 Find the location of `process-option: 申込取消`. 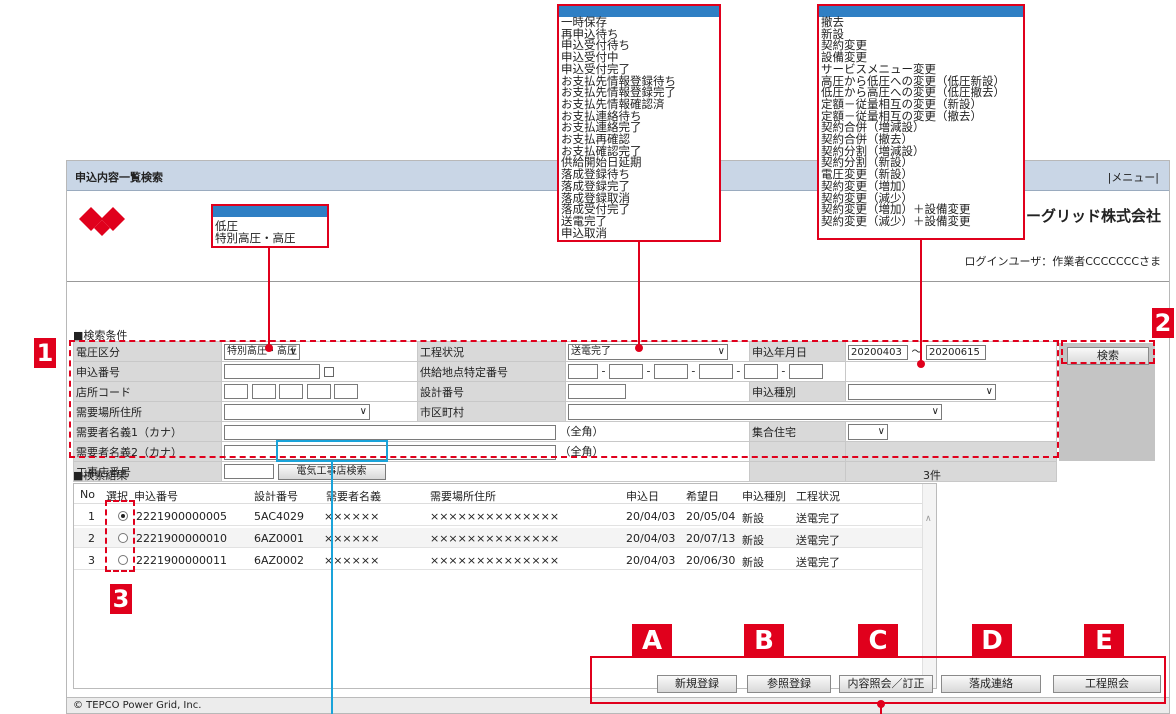

process-option: 申込取消 is located at coordinates (639, 233).